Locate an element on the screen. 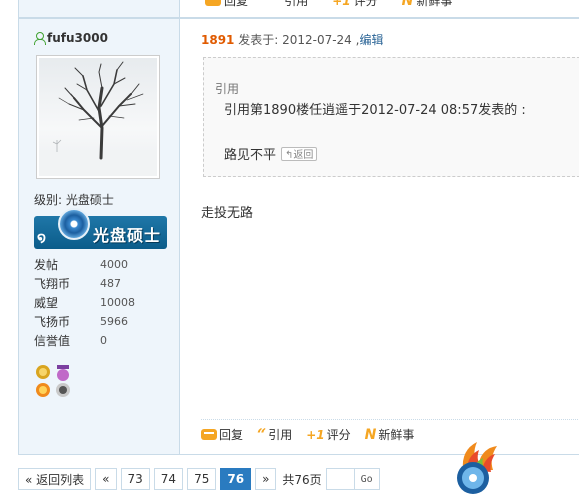  reply-link: 回复 is located at coordinates (226, 4).